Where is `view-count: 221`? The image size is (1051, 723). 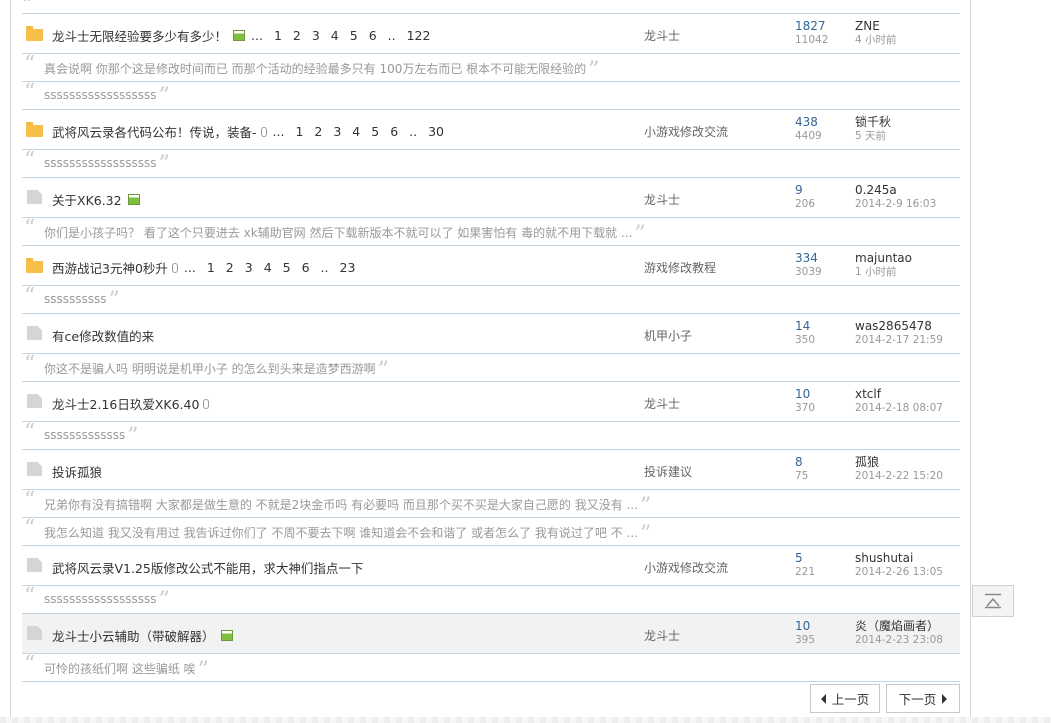 view-count: 221 is located at coordinates (805, 572).